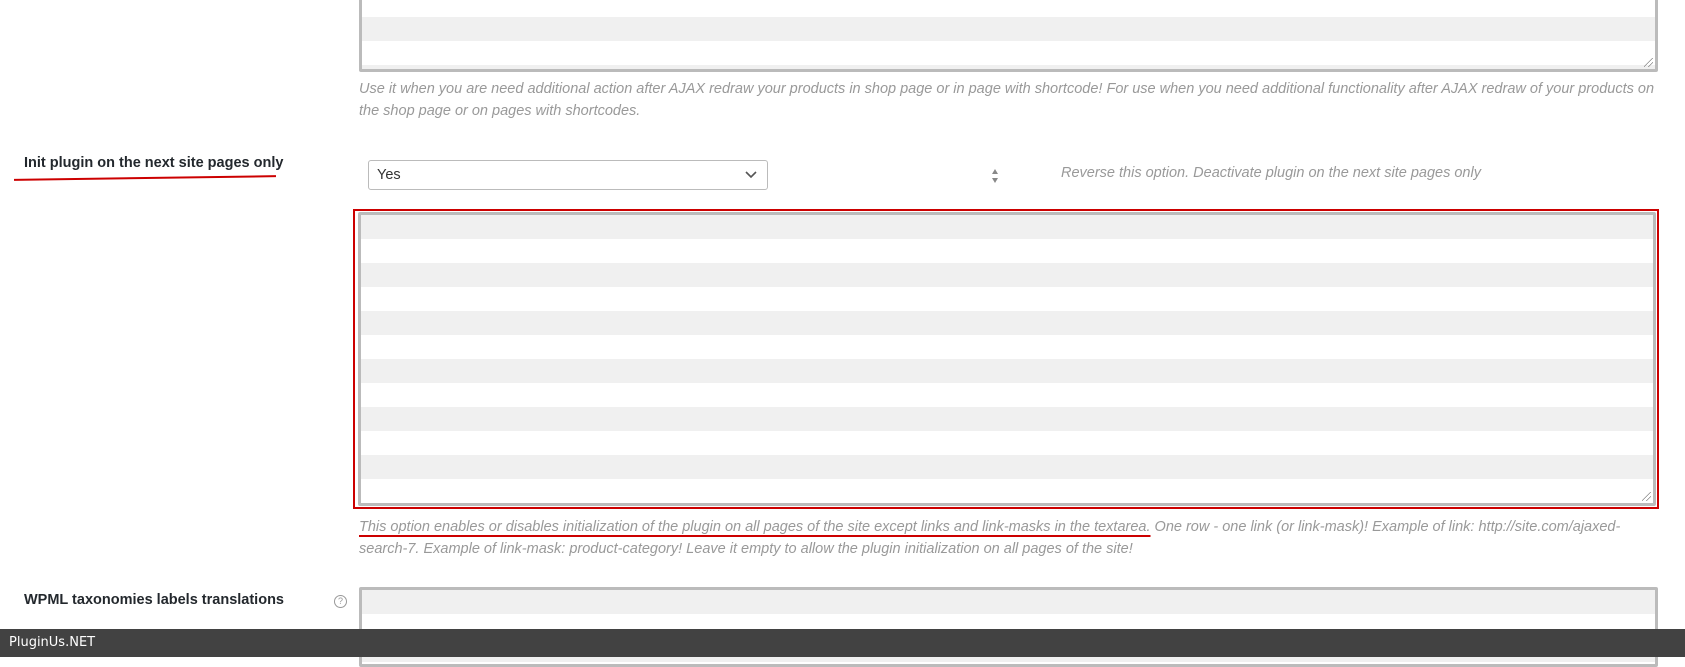  I want to click on footer-bar: PluginUs.NET, so click(842, 643).